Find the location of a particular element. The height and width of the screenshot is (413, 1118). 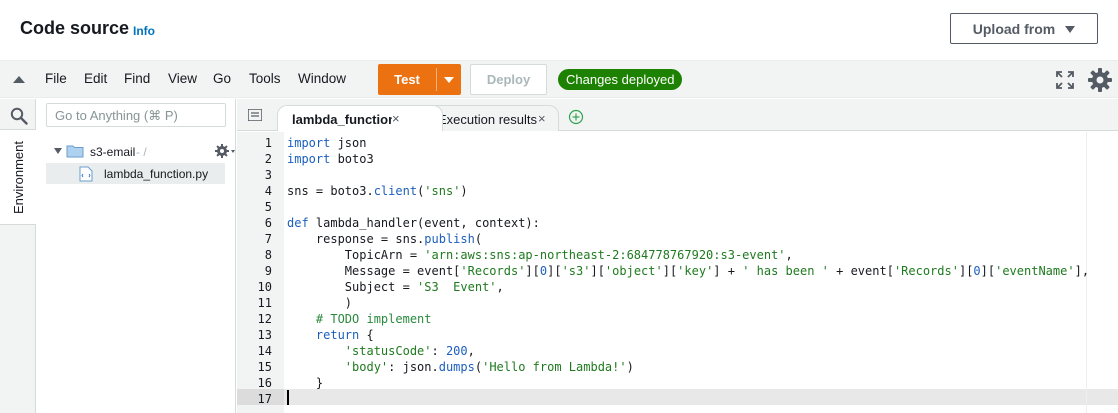

code-token: return is located at coordinates (337, 335).